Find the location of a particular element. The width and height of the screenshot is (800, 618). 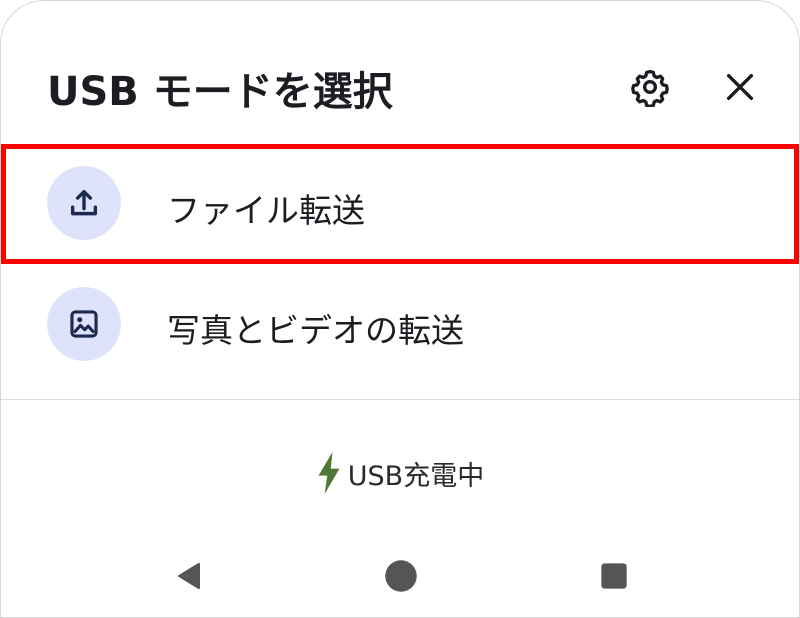

system-navbar is located at coordinates (400, 576).